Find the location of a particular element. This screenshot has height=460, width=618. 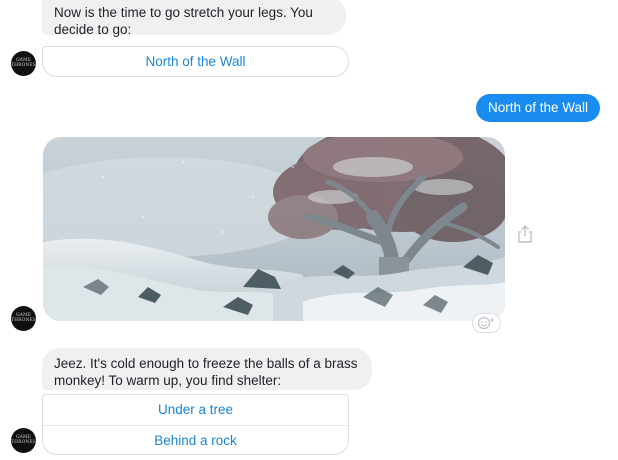

option-button-north-of-the-wall: North of the Wall is located at coordinates (195, 62).